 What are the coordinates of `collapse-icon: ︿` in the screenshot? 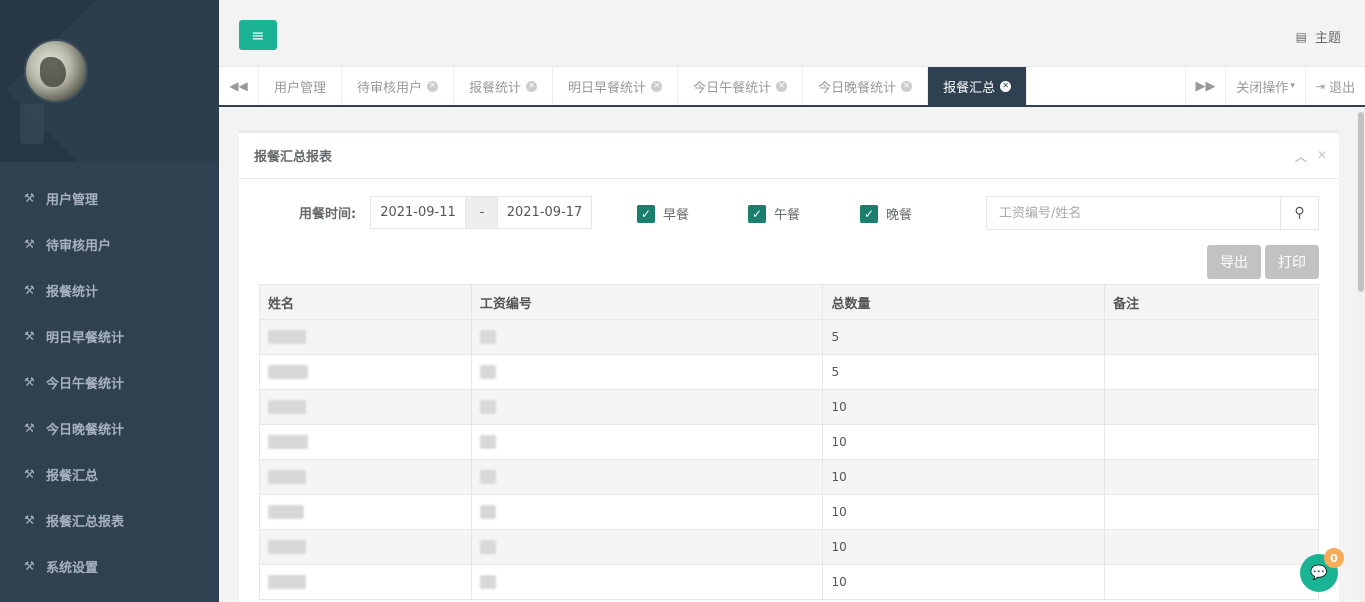 It's located at (1301, 156).